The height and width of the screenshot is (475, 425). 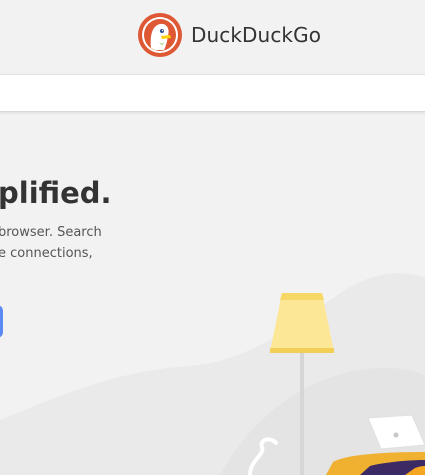 I want to click on hero-title: plified., so click(x=56, y=193).